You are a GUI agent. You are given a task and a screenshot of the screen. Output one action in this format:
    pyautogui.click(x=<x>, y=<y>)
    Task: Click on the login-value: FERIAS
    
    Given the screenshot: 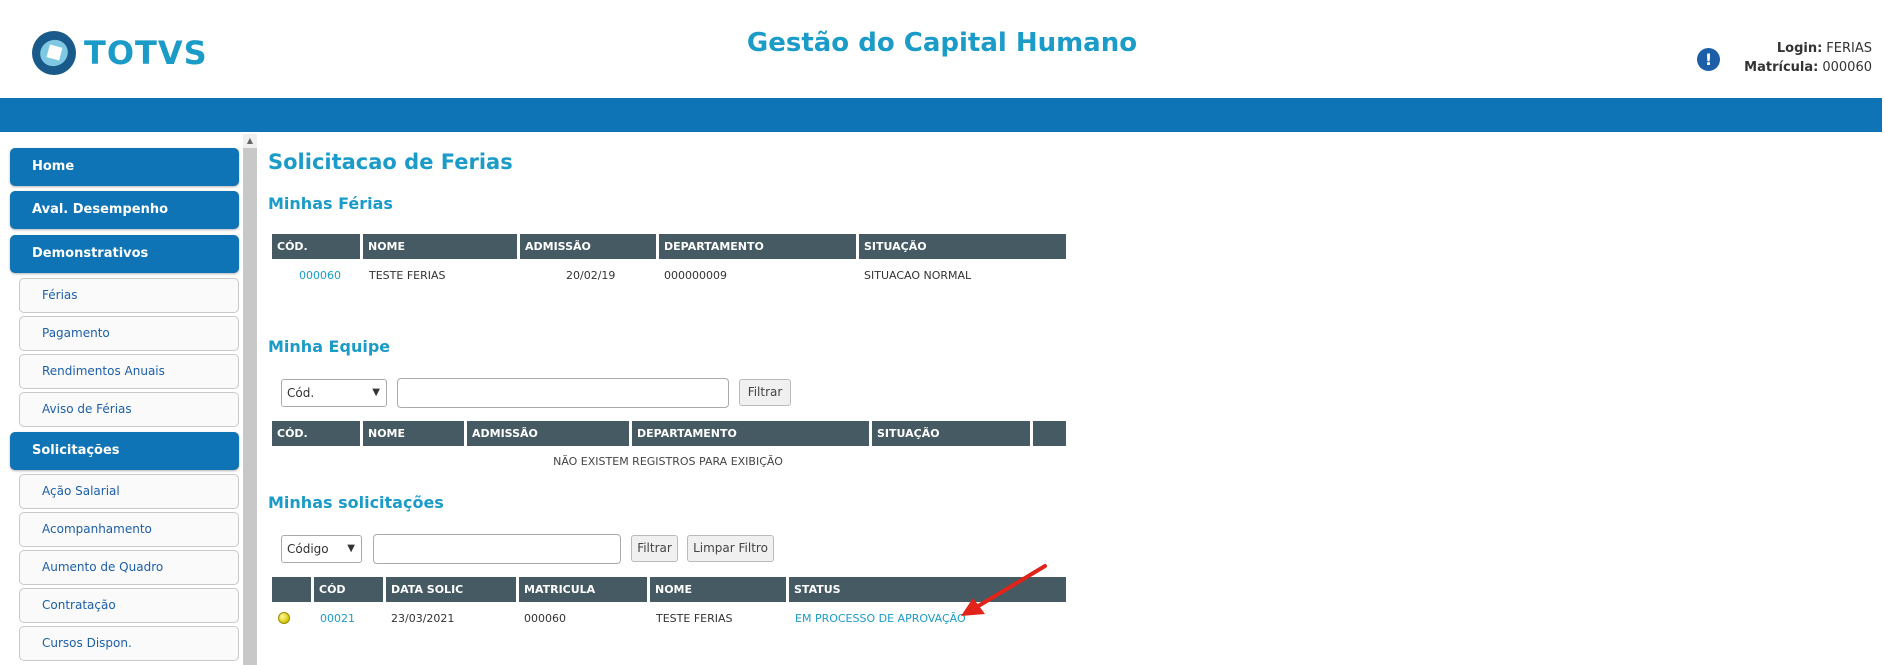 What is the action you would take?
    pyautogui.click(x=1849, y=48)
    